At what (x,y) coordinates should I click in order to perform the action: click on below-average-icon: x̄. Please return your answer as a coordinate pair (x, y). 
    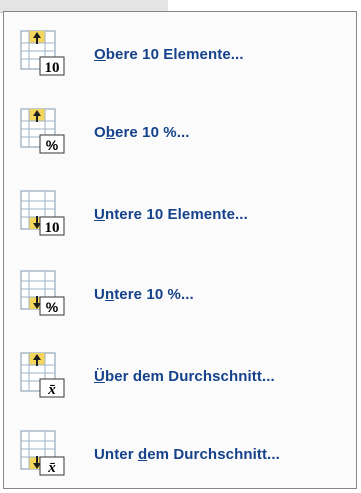
    Looking at the image, I should click on (42, 453).